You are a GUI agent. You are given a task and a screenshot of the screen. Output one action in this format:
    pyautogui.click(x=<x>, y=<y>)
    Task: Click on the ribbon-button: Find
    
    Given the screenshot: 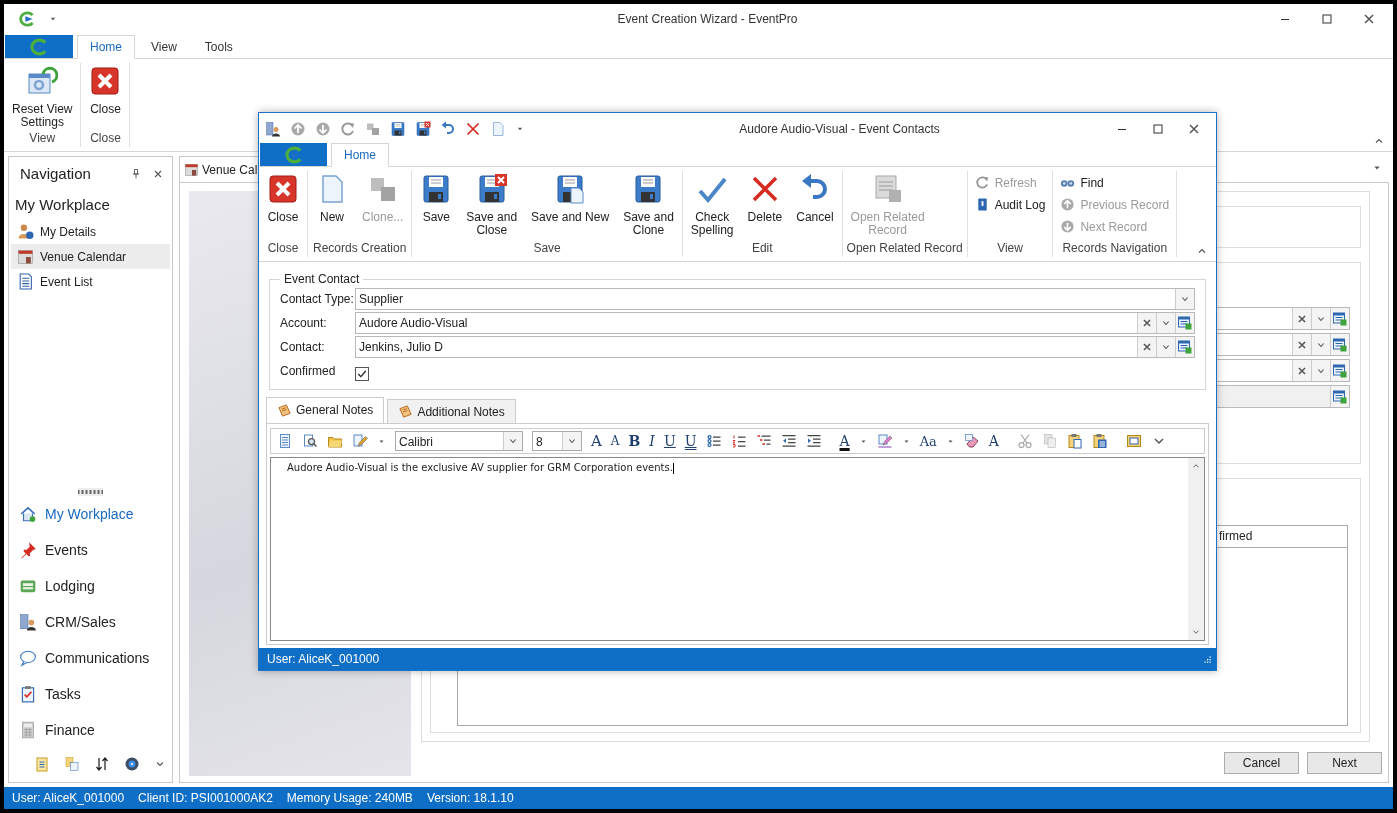 What is the action you would take?
    pyautogui.click(x=1082, y=182)
    